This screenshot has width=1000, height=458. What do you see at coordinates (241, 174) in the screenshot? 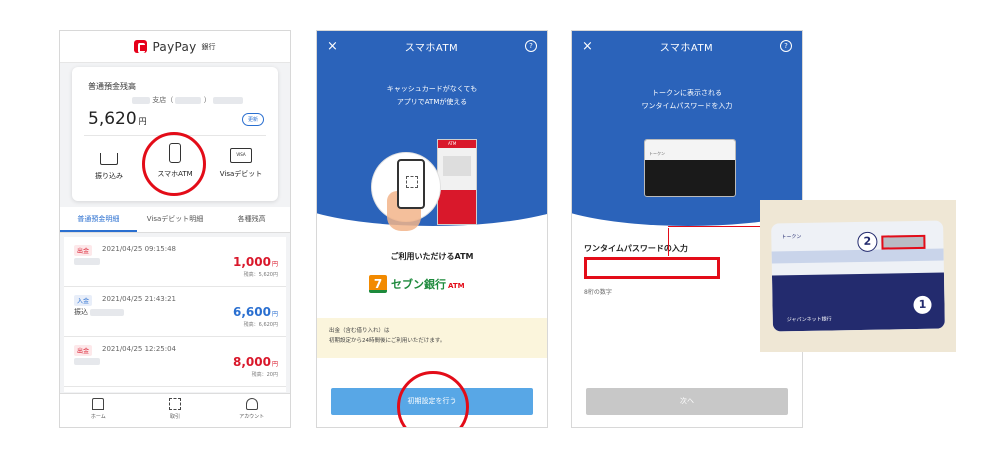
I see `action-label: Visaデビット` at bounding box center [241, 174].